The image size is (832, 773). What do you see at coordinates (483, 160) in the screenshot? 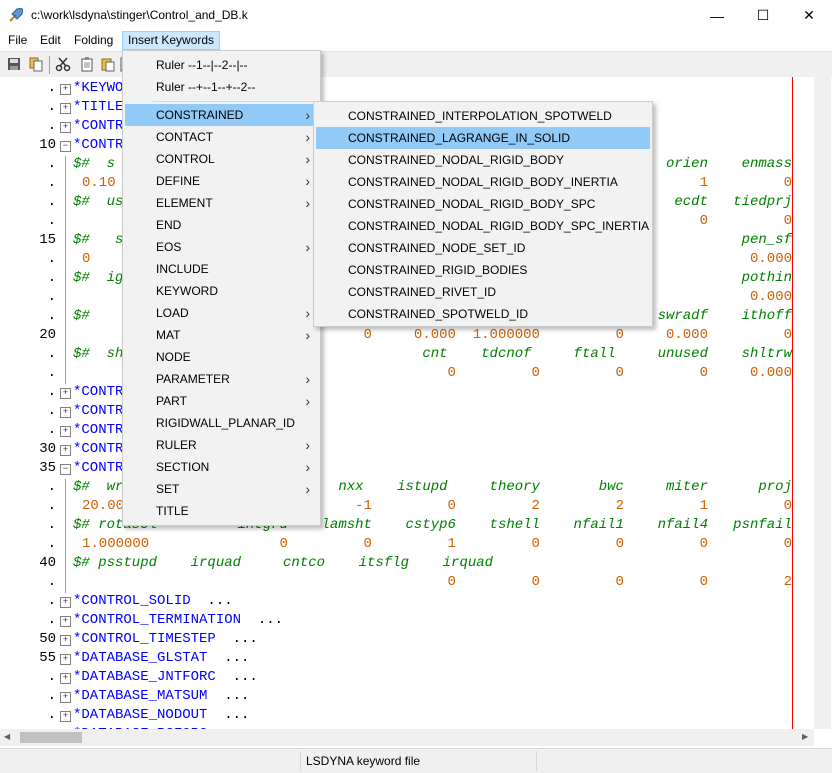
I see `submenu-item-constrained-nodal-rigid-body: CONSTRAINED_NODAL_RIGID_BODY` at bounding box center [483, 160].